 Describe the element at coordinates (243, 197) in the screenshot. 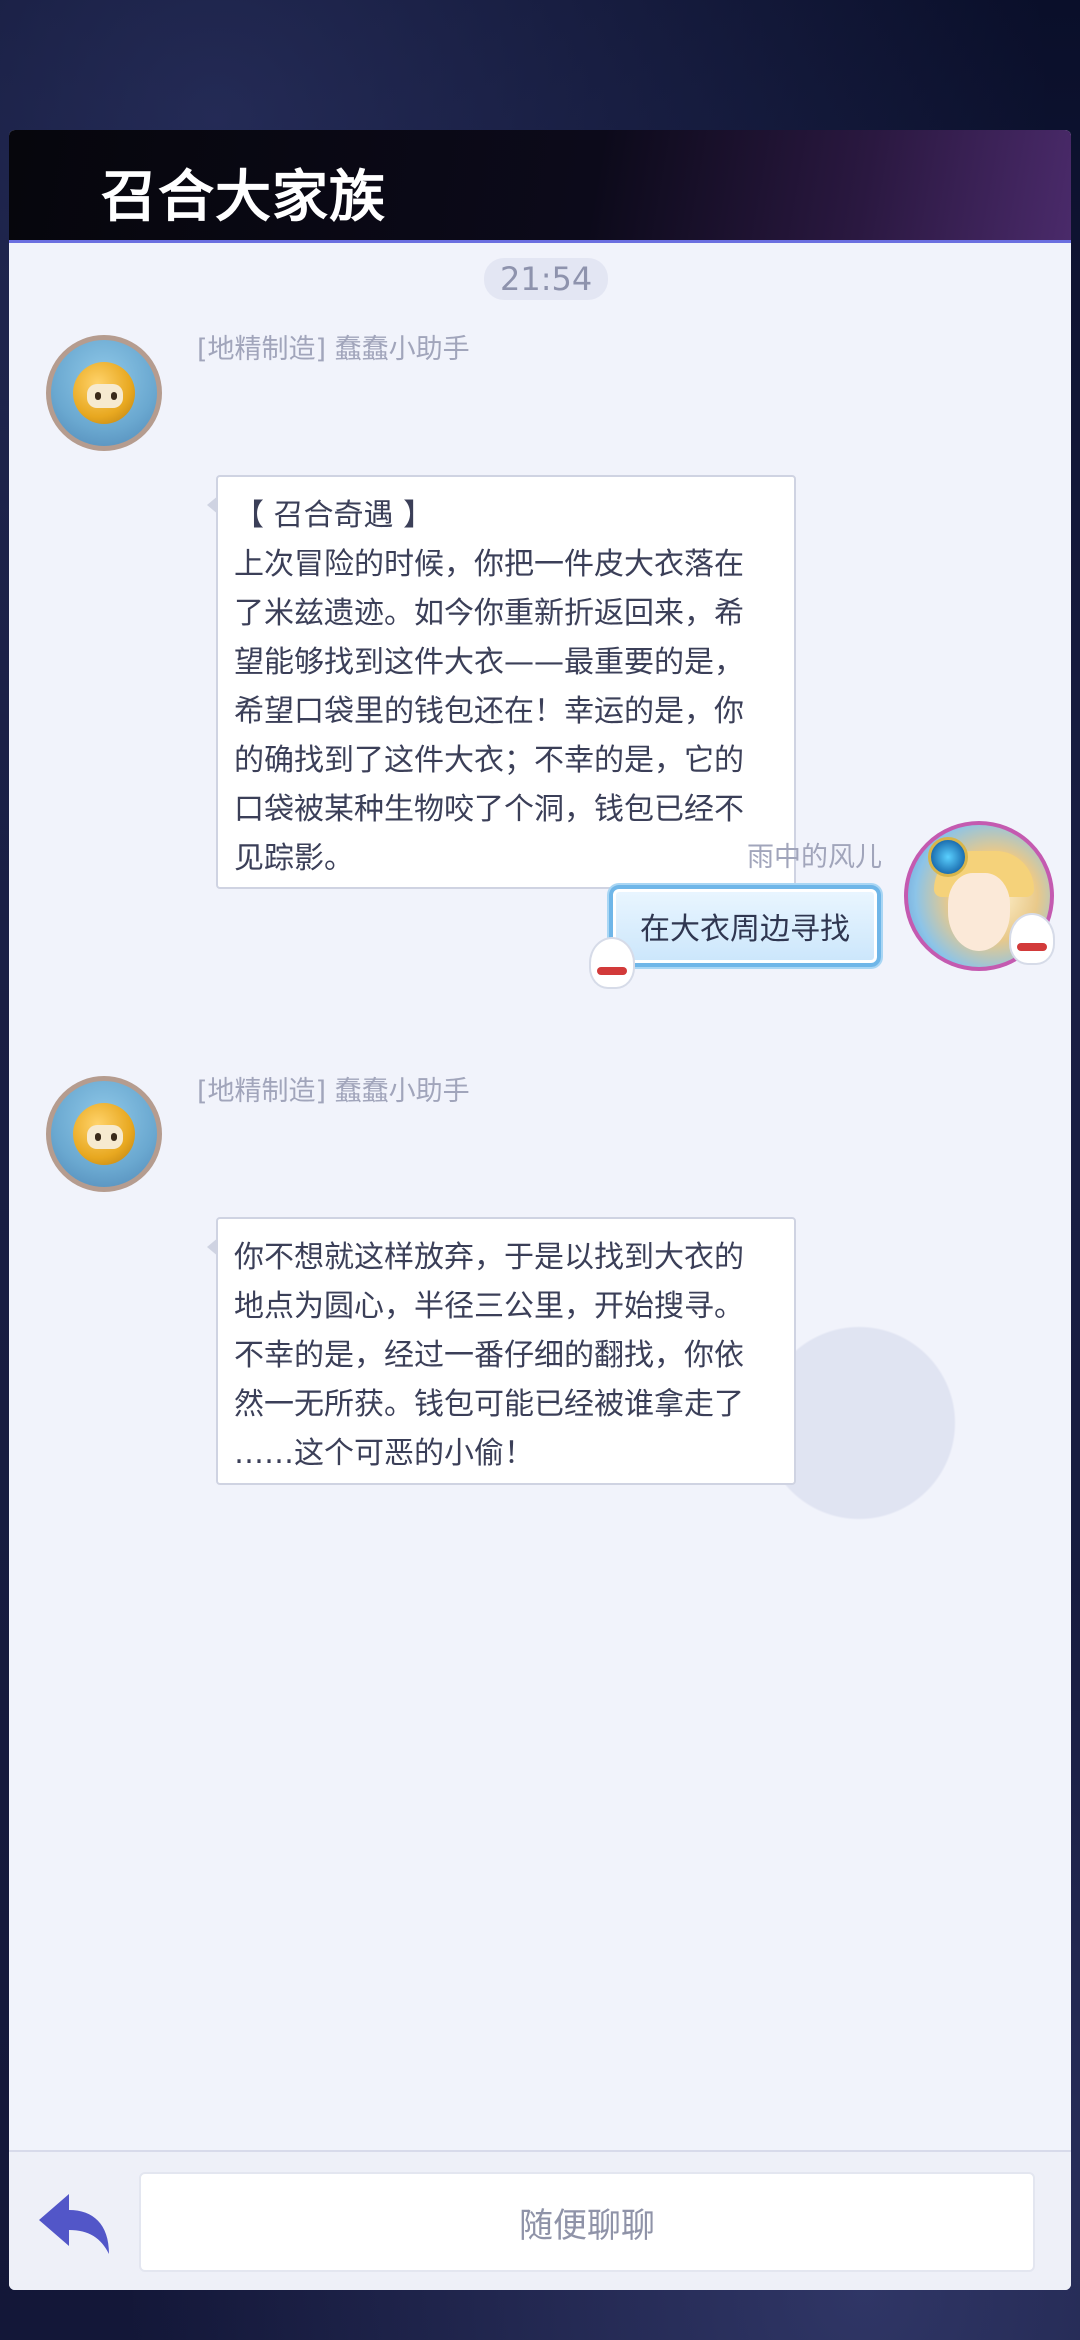

I see `page-title: 召合大家族` at that location.